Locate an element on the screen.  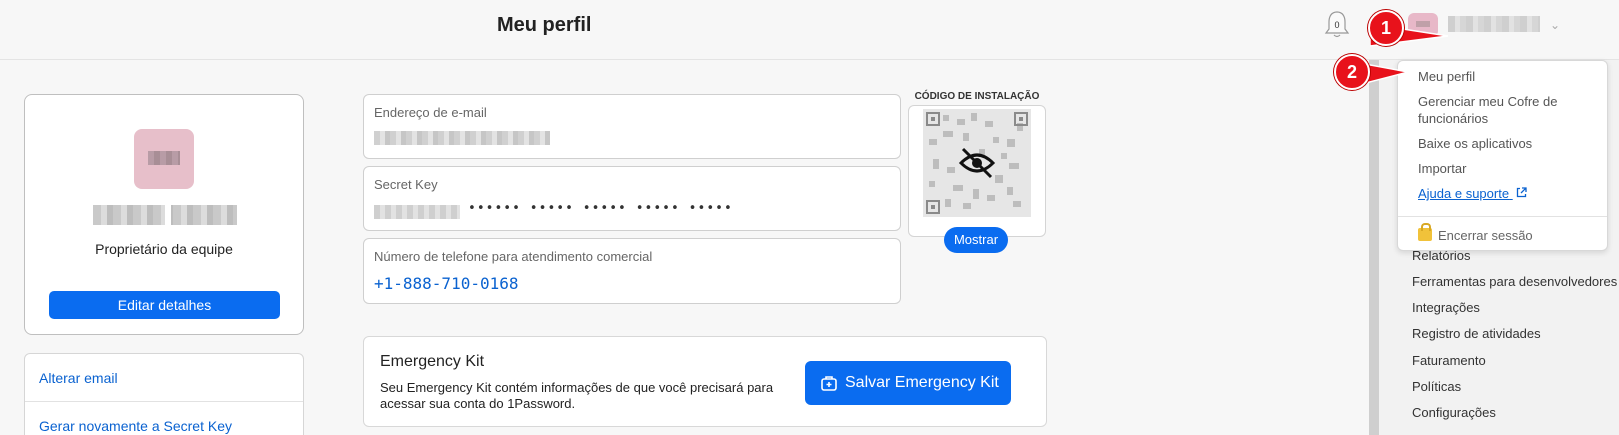
change-email-link: Alterar email is located at coordinates (164, 378).